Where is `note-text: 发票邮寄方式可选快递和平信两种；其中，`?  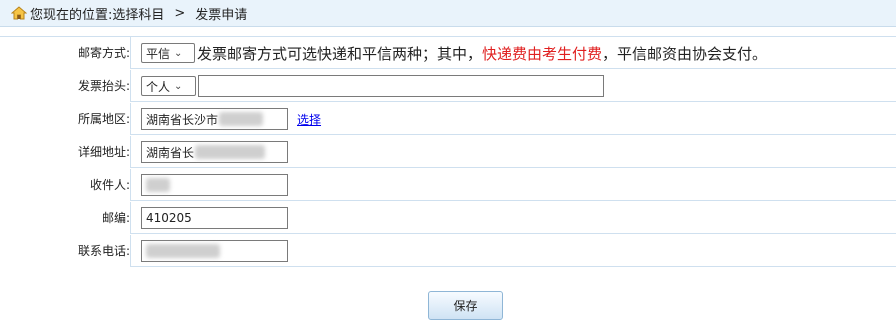 note-text: 发票邮寄方式可选快递和平信两种；其中， is located at coordinates (340, 53).